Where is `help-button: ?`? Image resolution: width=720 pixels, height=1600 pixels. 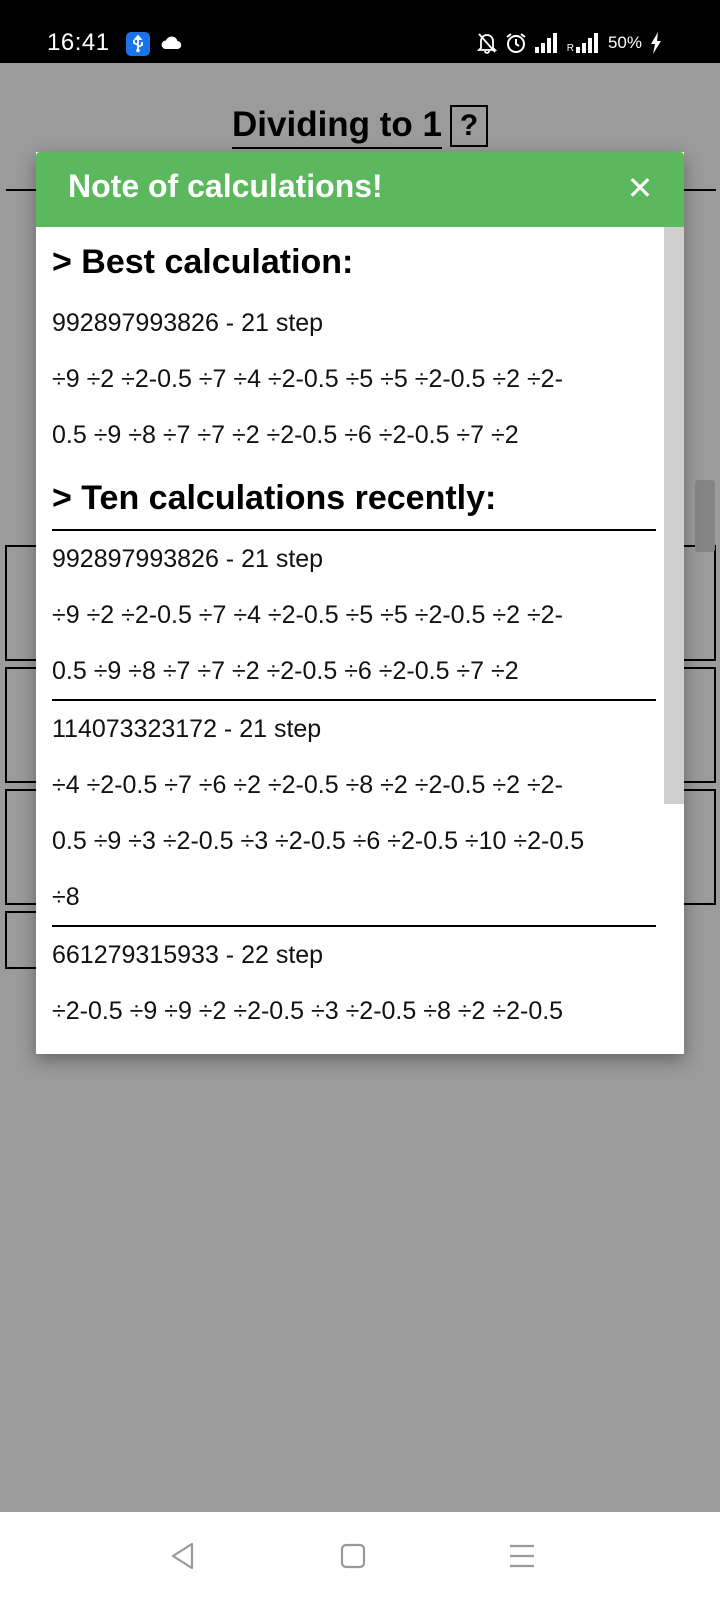 help-button: ? is located at coordinates (469, 126).